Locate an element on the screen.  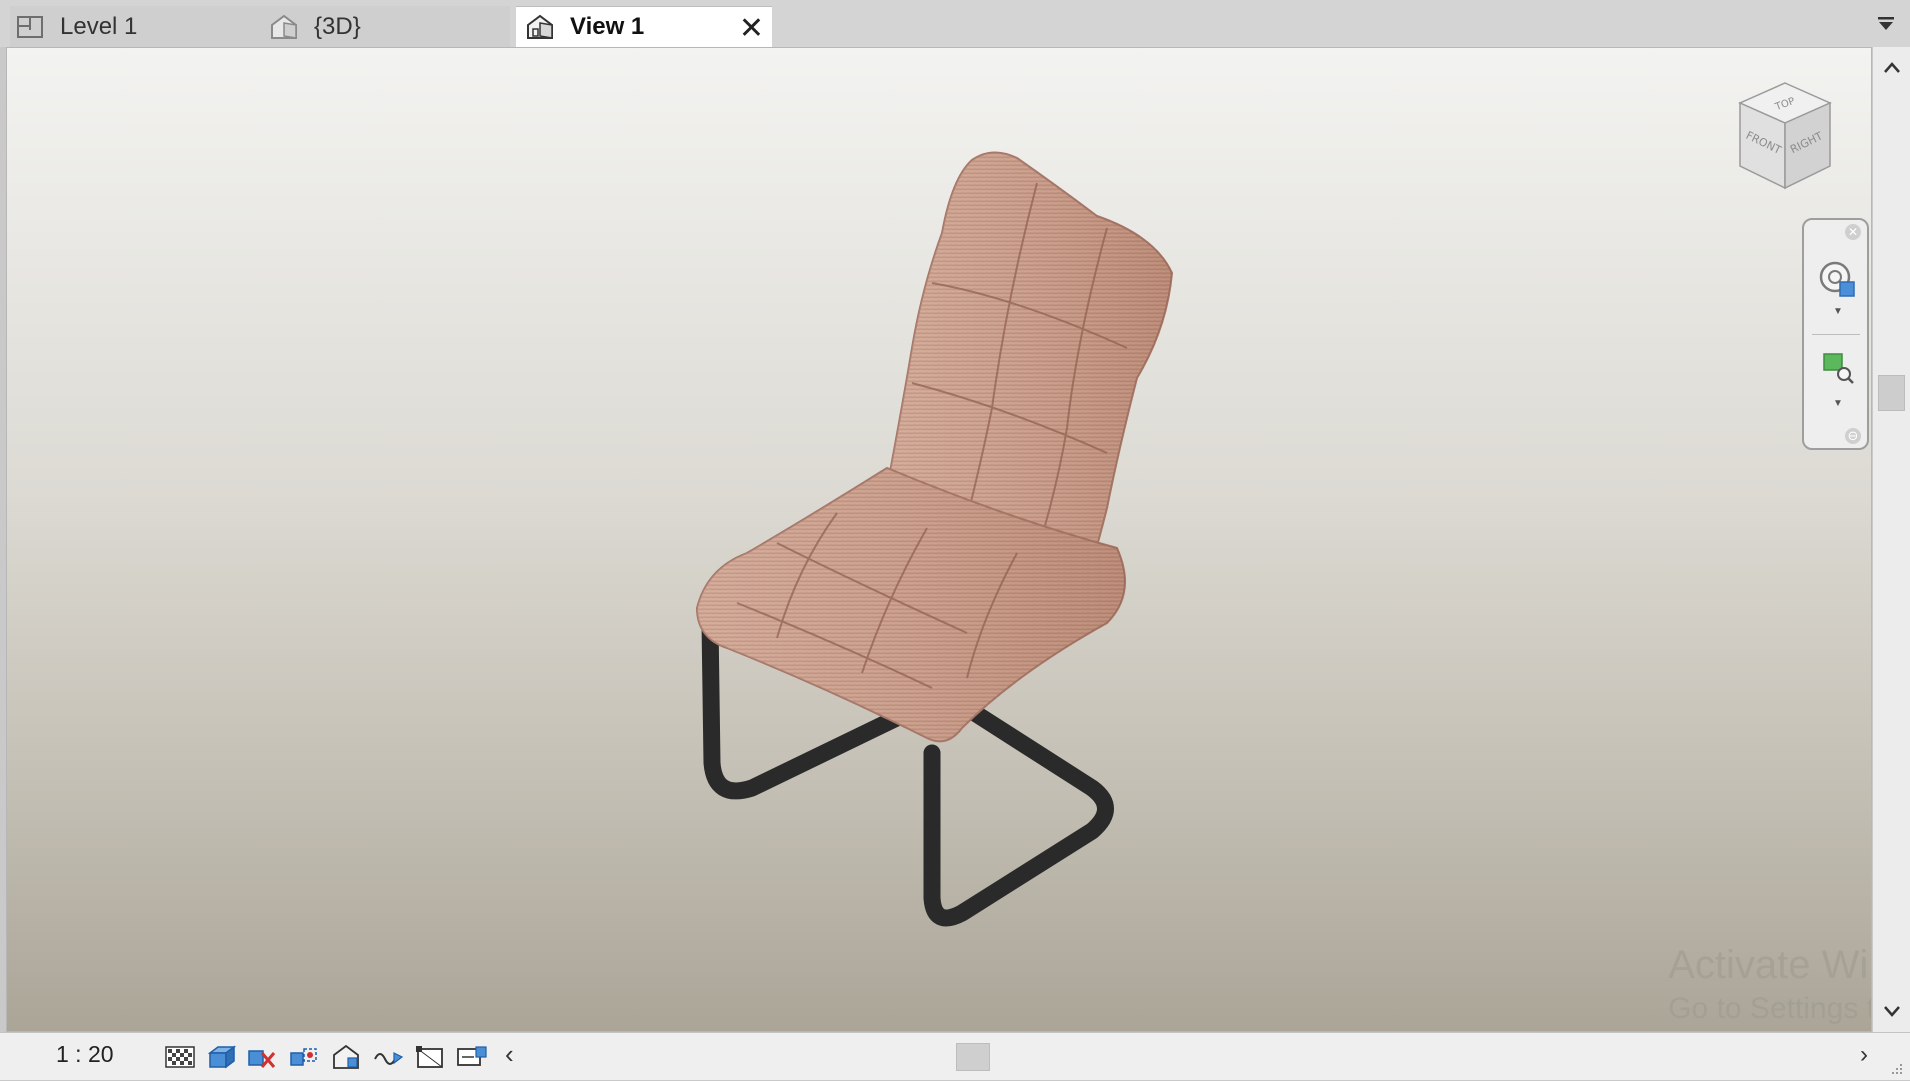
scroll-down-icon is located at coordinates (1892, 1011).